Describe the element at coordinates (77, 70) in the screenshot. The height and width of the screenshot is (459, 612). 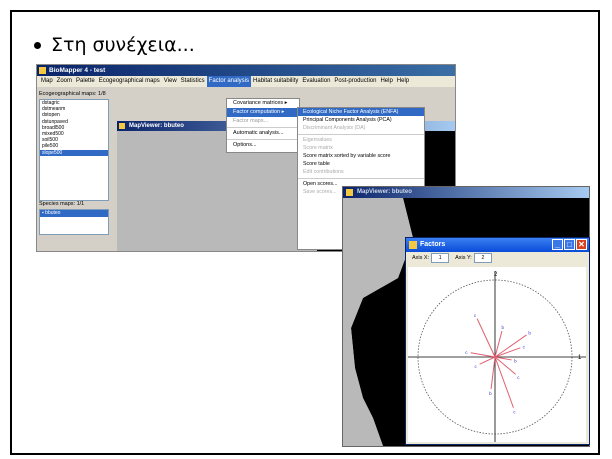
I see `app-title: BioMapper 4 - test` at that location.